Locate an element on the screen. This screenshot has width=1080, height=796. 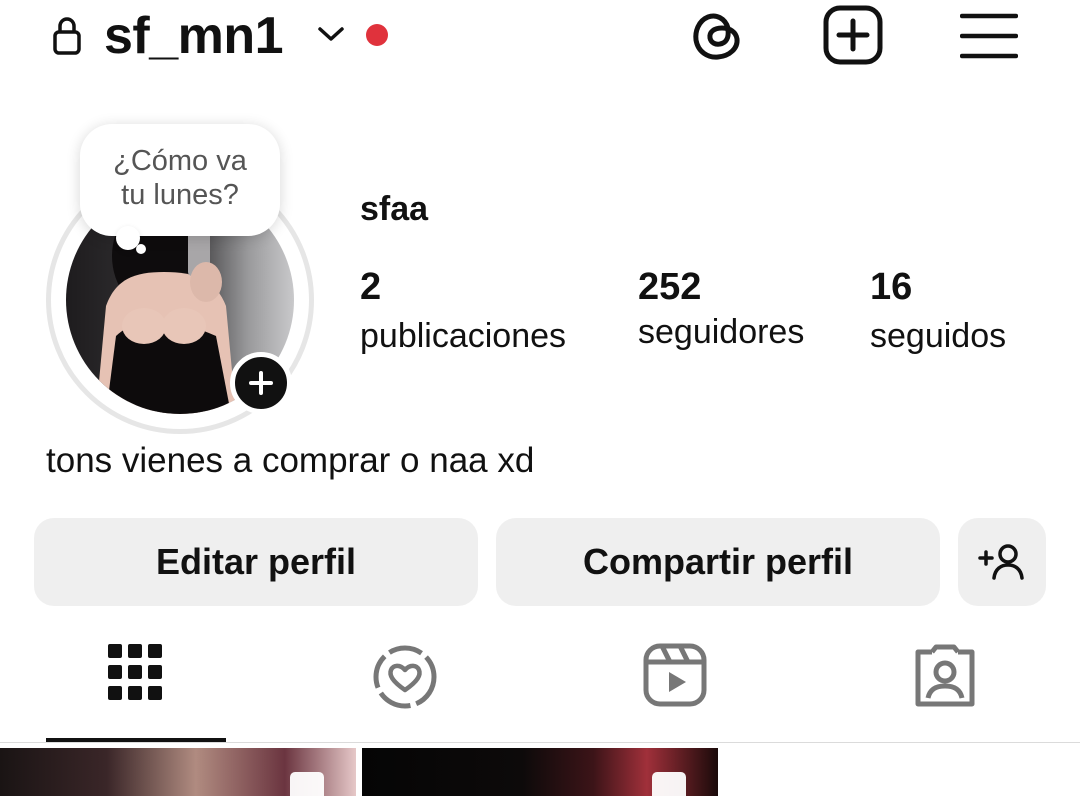
chevron-down-icon is located at coordinates (331, 34).